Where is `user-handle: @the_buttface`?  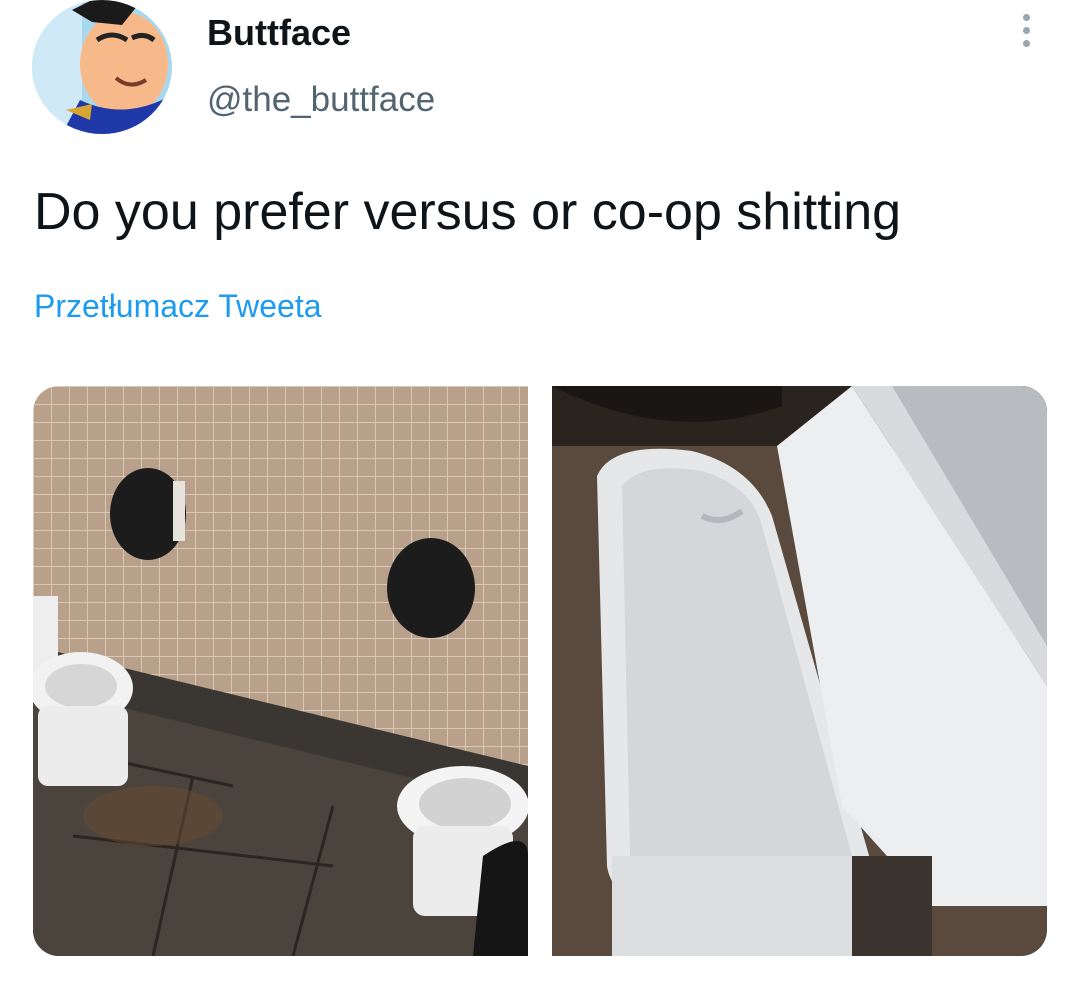
user-handle: @the_buttface is located at coordinates (321, 100).